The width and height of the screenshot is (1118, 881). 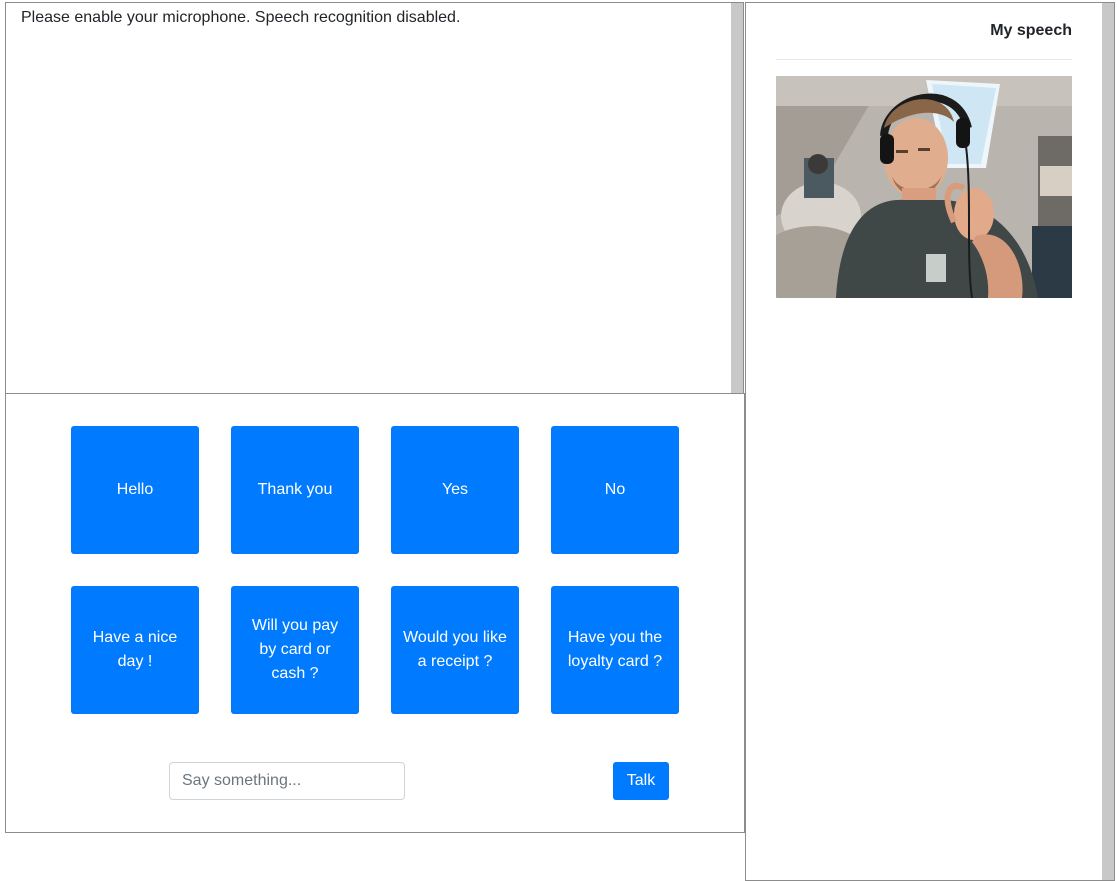 I want to click on webcam-video-feed, so click(x=924, y=187).